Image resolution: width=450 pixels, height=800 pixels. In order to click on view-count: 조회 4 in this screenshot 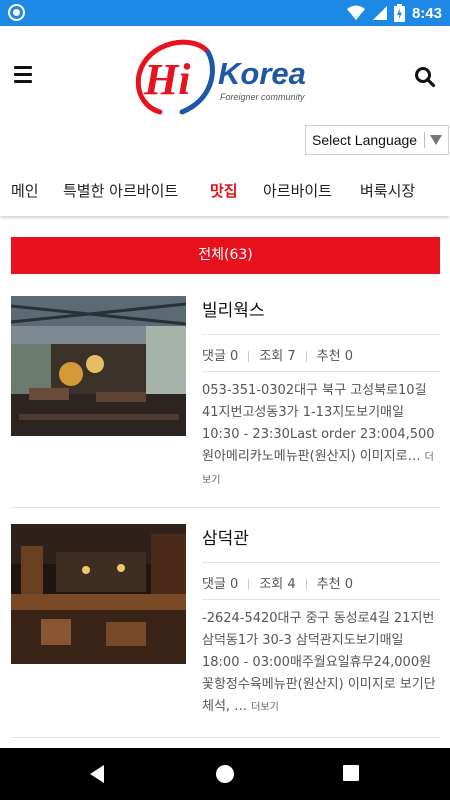, I will do `click(277, 584)`.